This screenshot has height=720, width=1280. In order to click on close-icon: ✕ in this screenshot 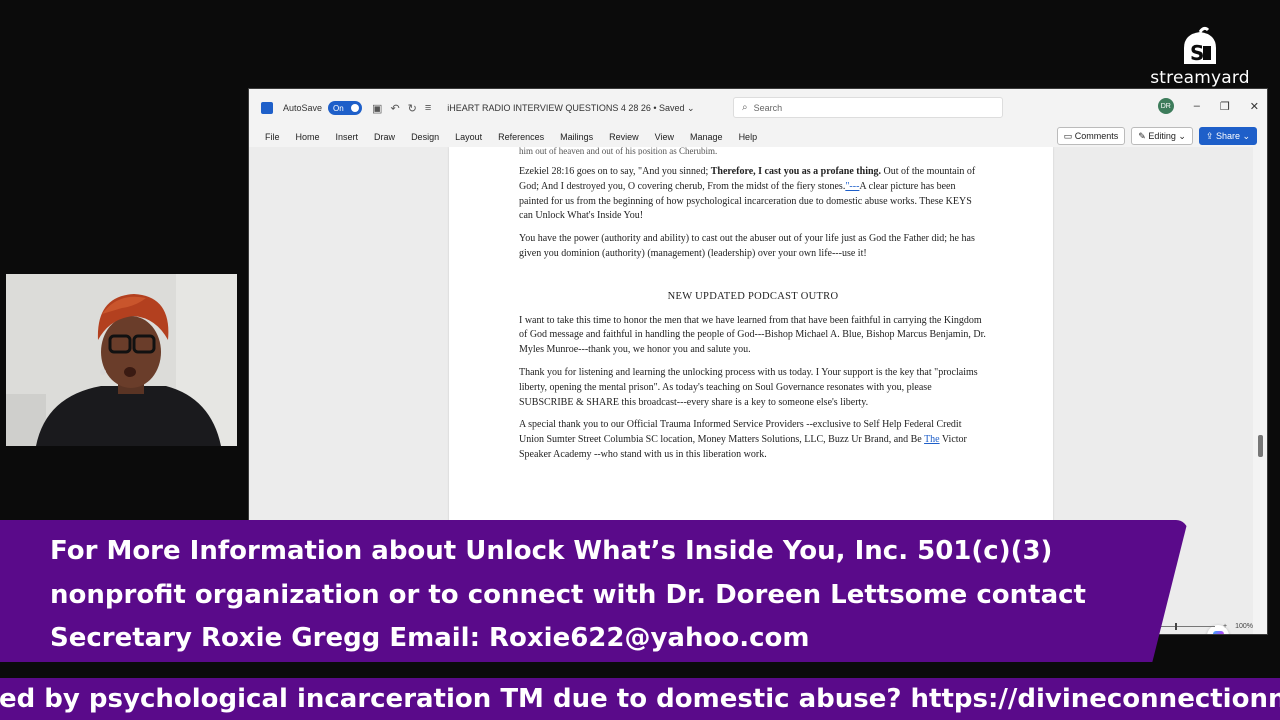, I will do `click(1254, 106)`.